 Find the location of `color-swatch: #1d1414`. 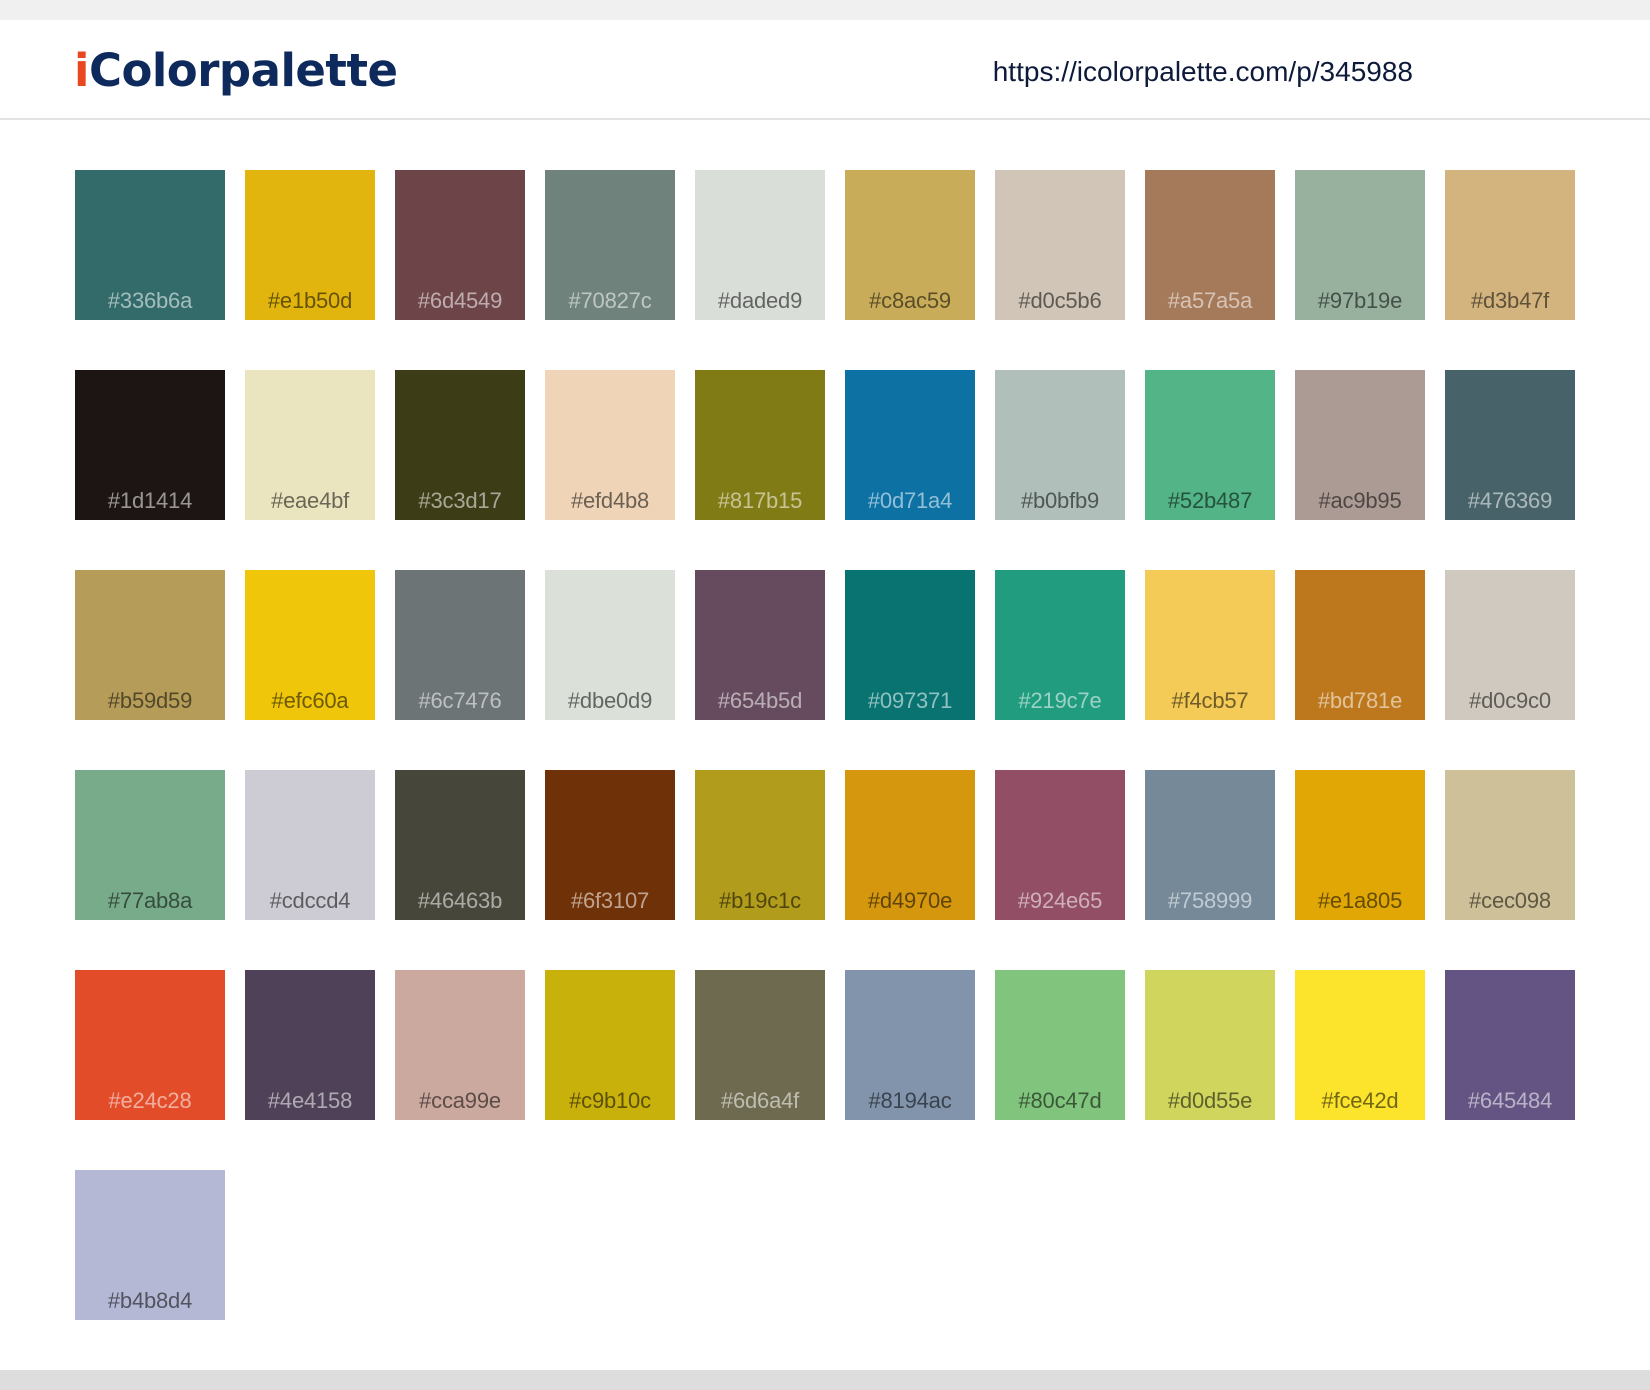

color-swatch: #1d1414 is located at coordinates (150, 445).